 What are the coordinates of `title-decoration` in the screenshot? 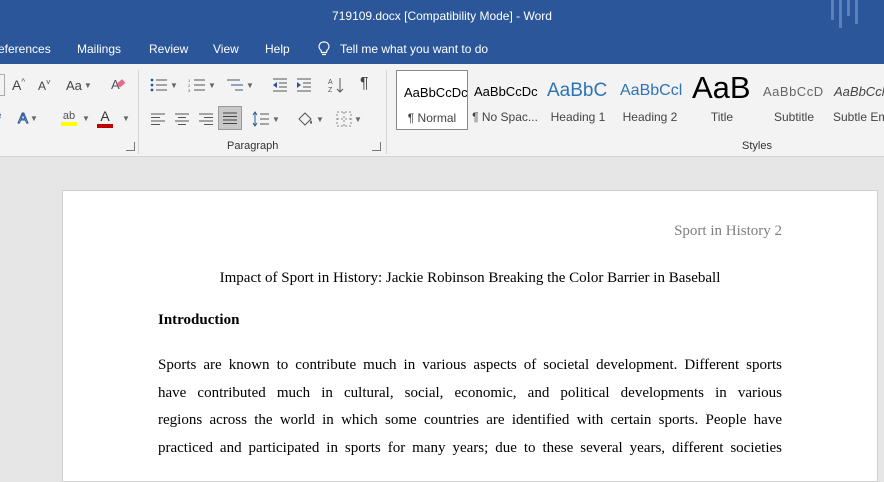 It's located at (844, 15).